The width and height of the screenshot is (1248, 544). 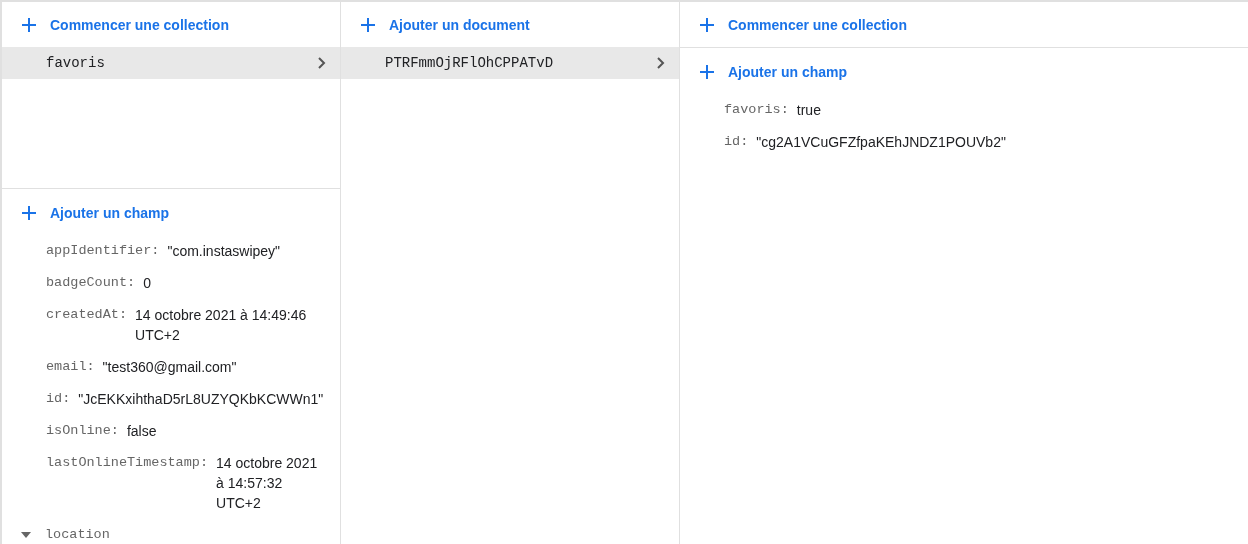 What do you see at coordinates (70, 367) in the screenshot?
I see `field-key: email:` at bounding box center [70, 367].